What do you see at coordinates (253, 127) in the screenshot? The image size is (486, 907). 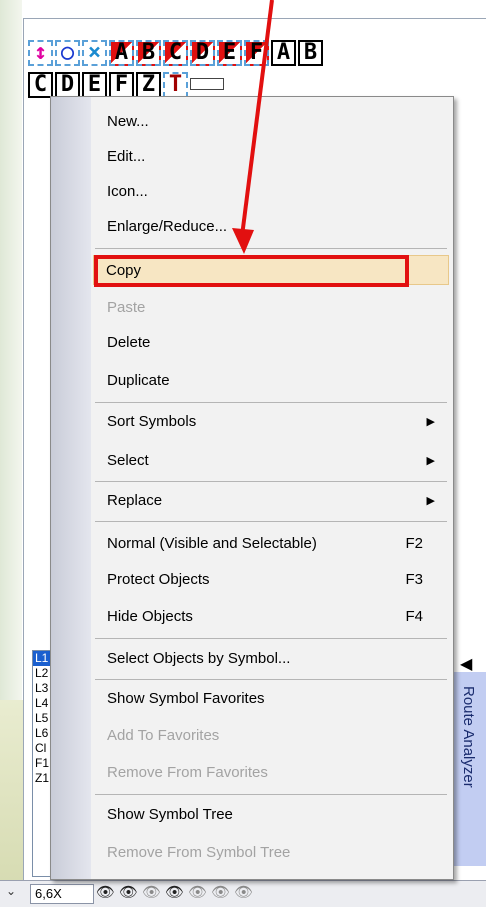 I see `annotation-arrow` at bounding box center [253, 127].